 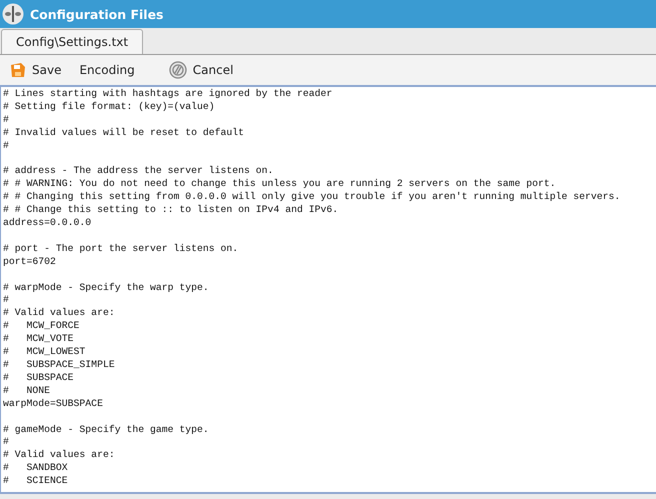 What do you see at coordinates (72, 41) in the screenshot?
I see `file-tab: Config\Settings.txt` at bounding box center [72, 41].